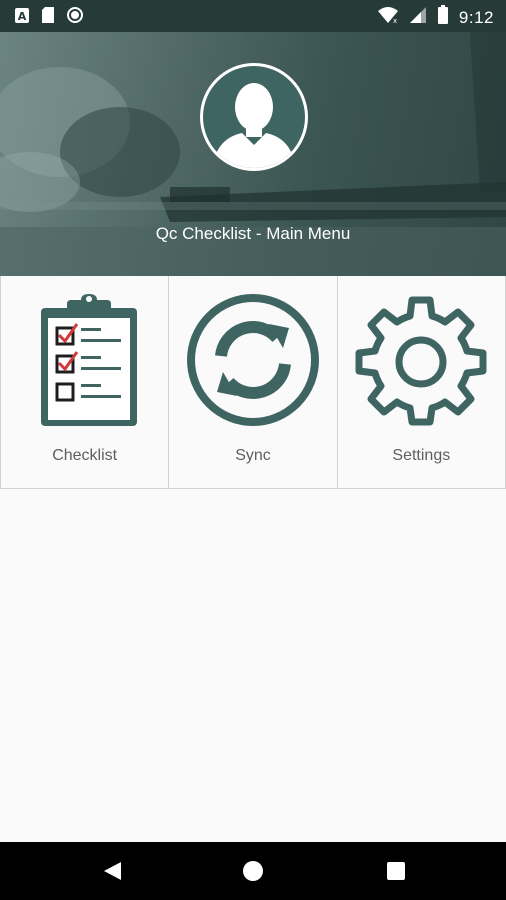  What do you see at coordinates (75, 17) in the screenshot?
I see `record-icon` at bounding box center [75, 17].